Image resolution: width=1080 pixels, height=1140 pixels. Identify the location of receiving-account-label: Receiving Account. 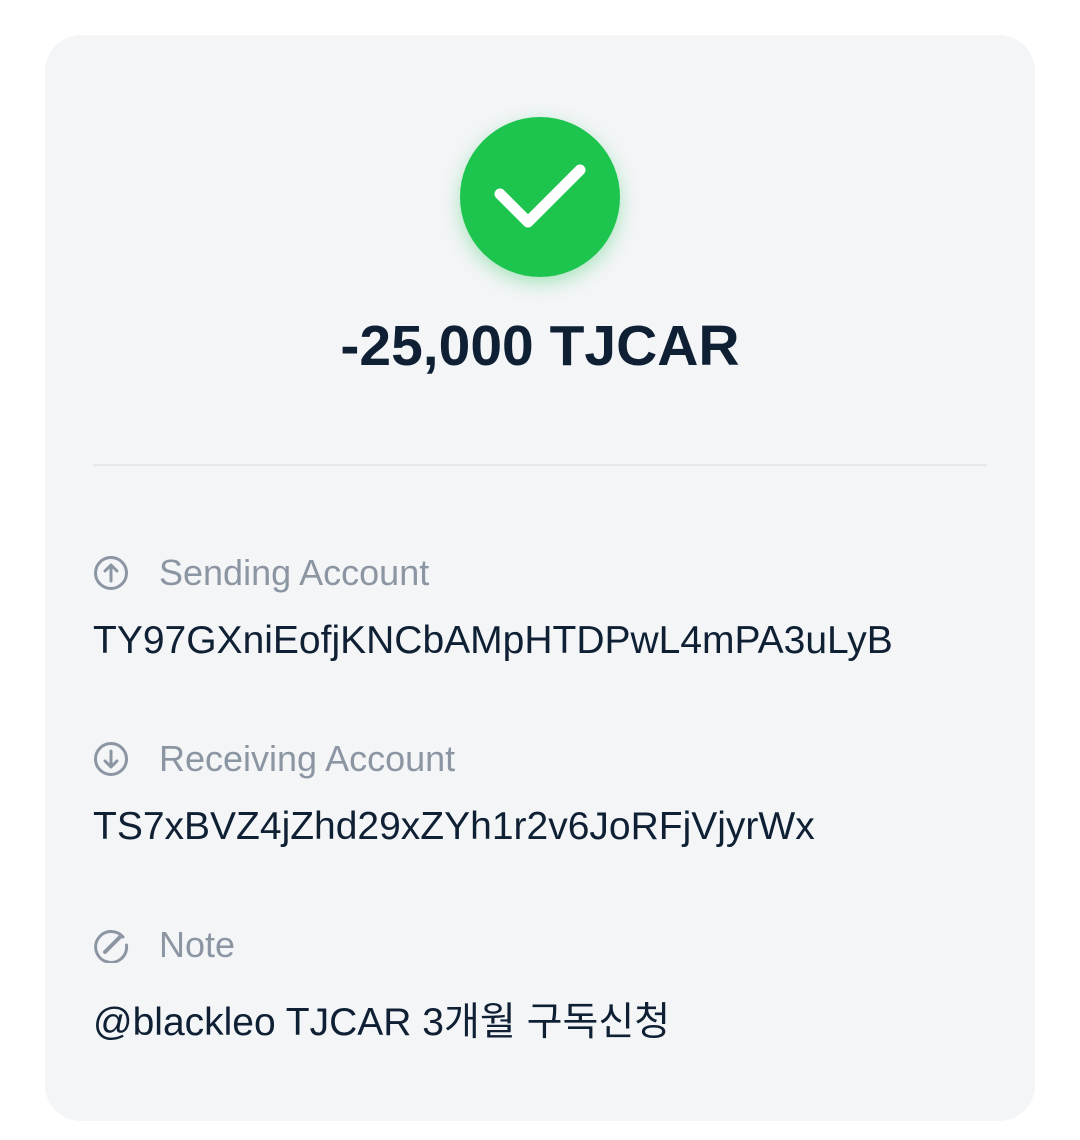
(307, 758).